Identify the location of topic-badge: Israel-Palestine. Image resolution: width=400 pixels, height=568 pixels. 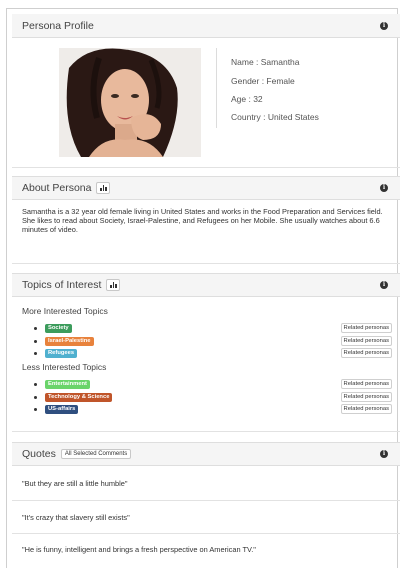
(69, 341).